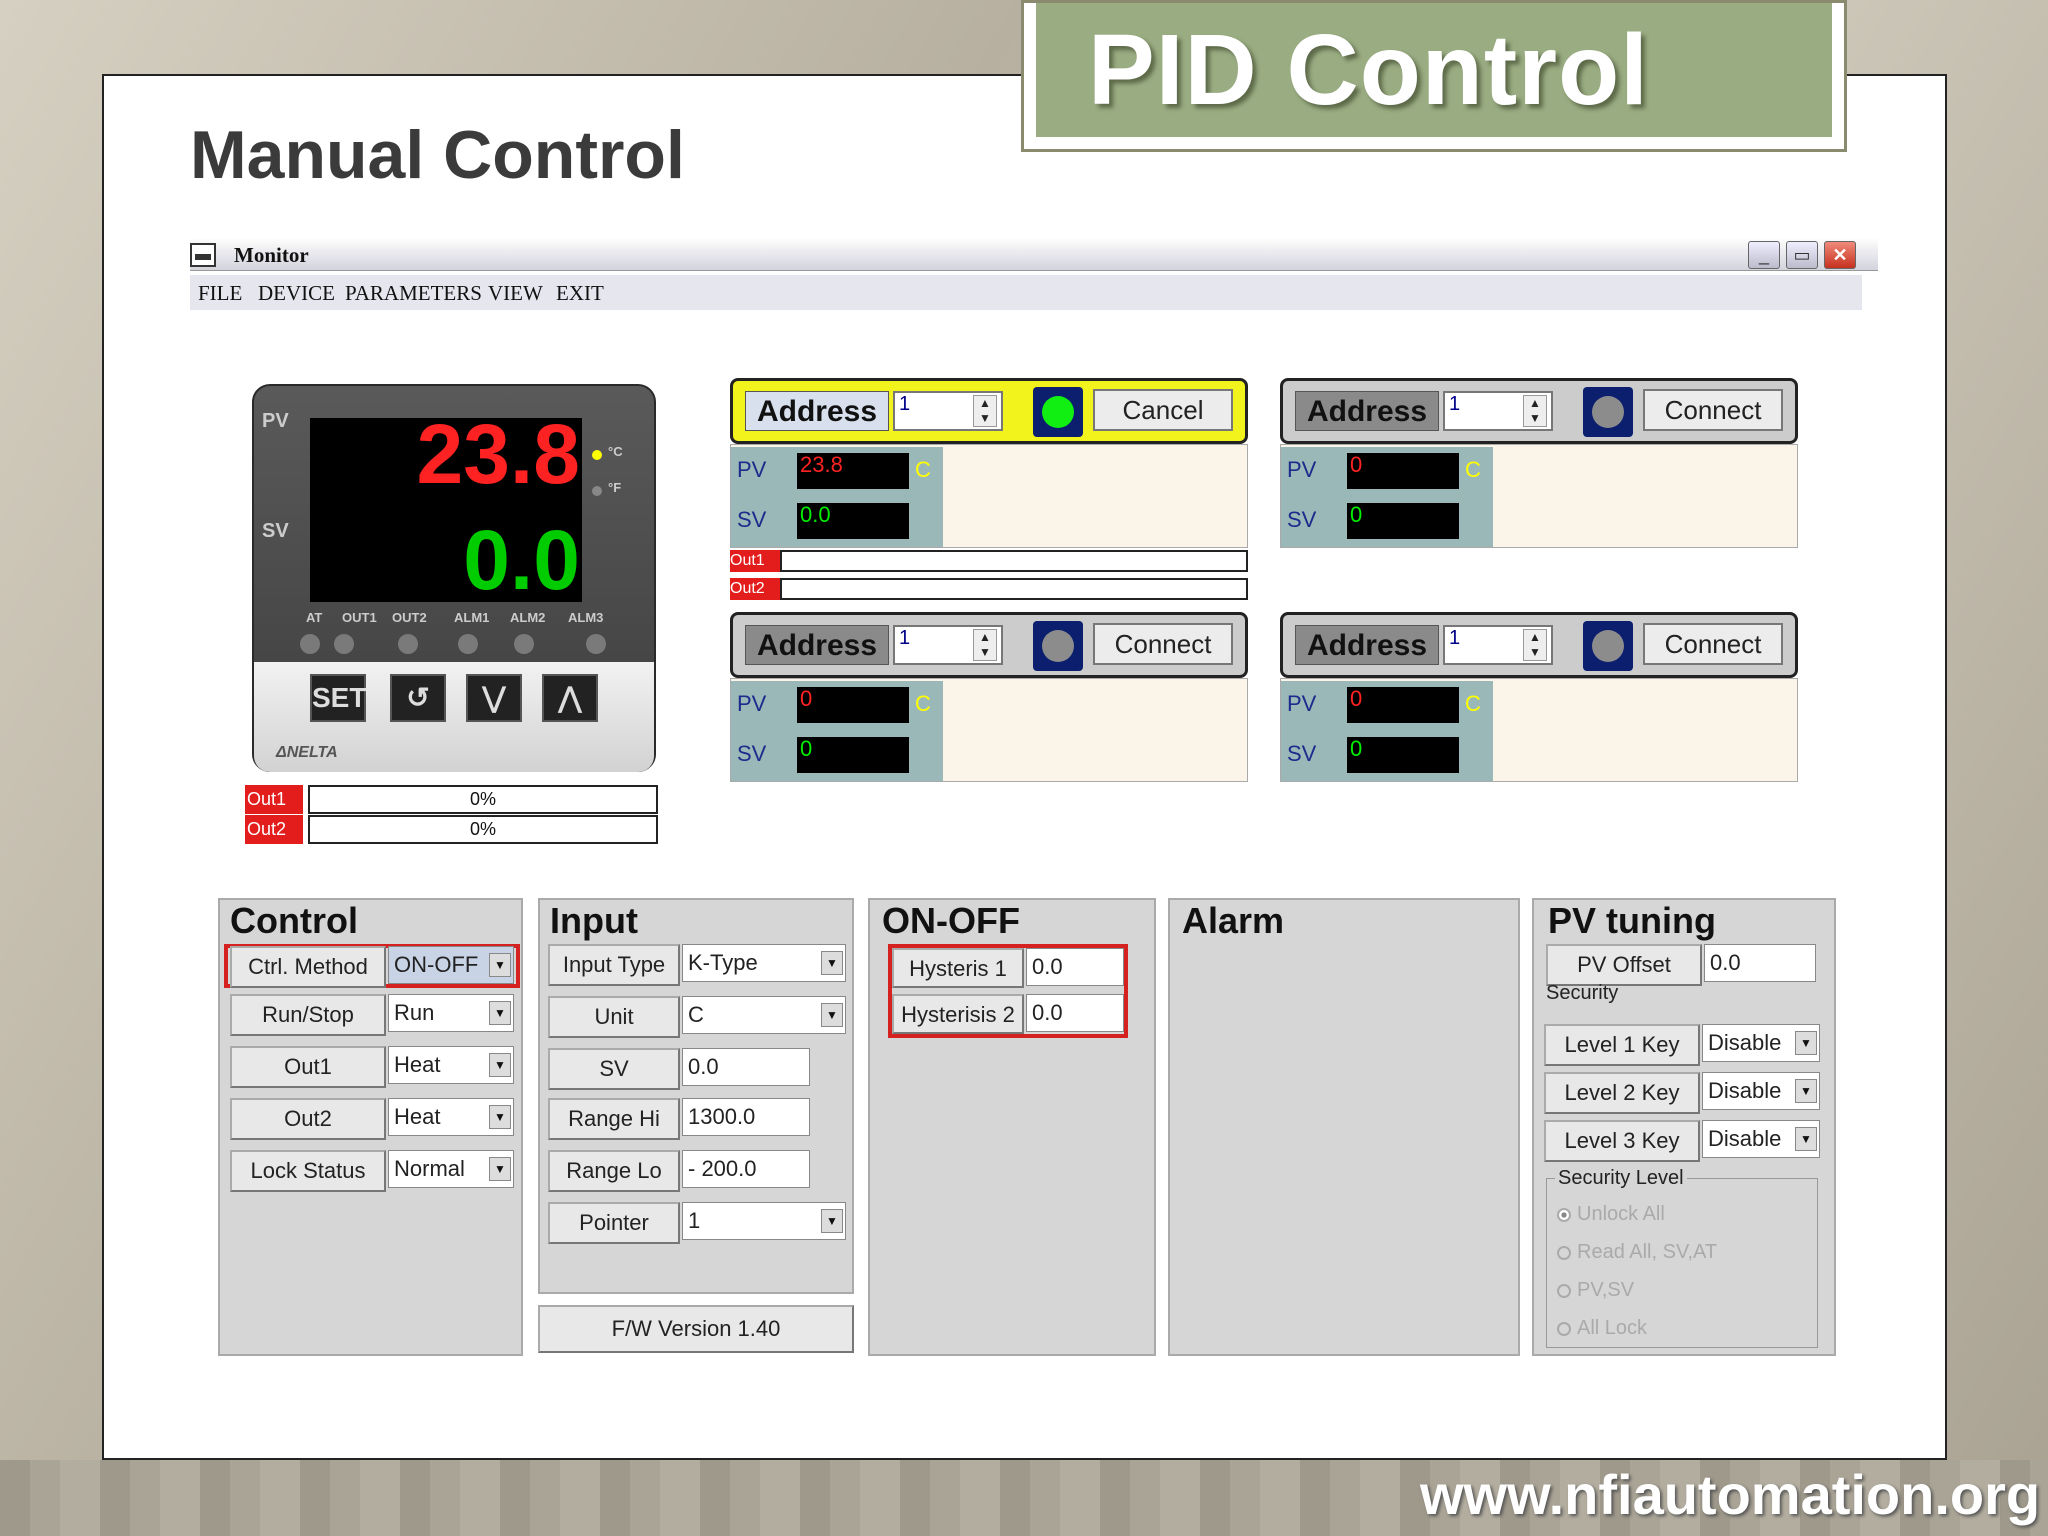 The image size is (2048, 1536). What do you see at coordinates (958, 1014) in the screenshot?
I see `hysteresis-2-label: Hysterisis 2` at bounding box center [958, 1014].